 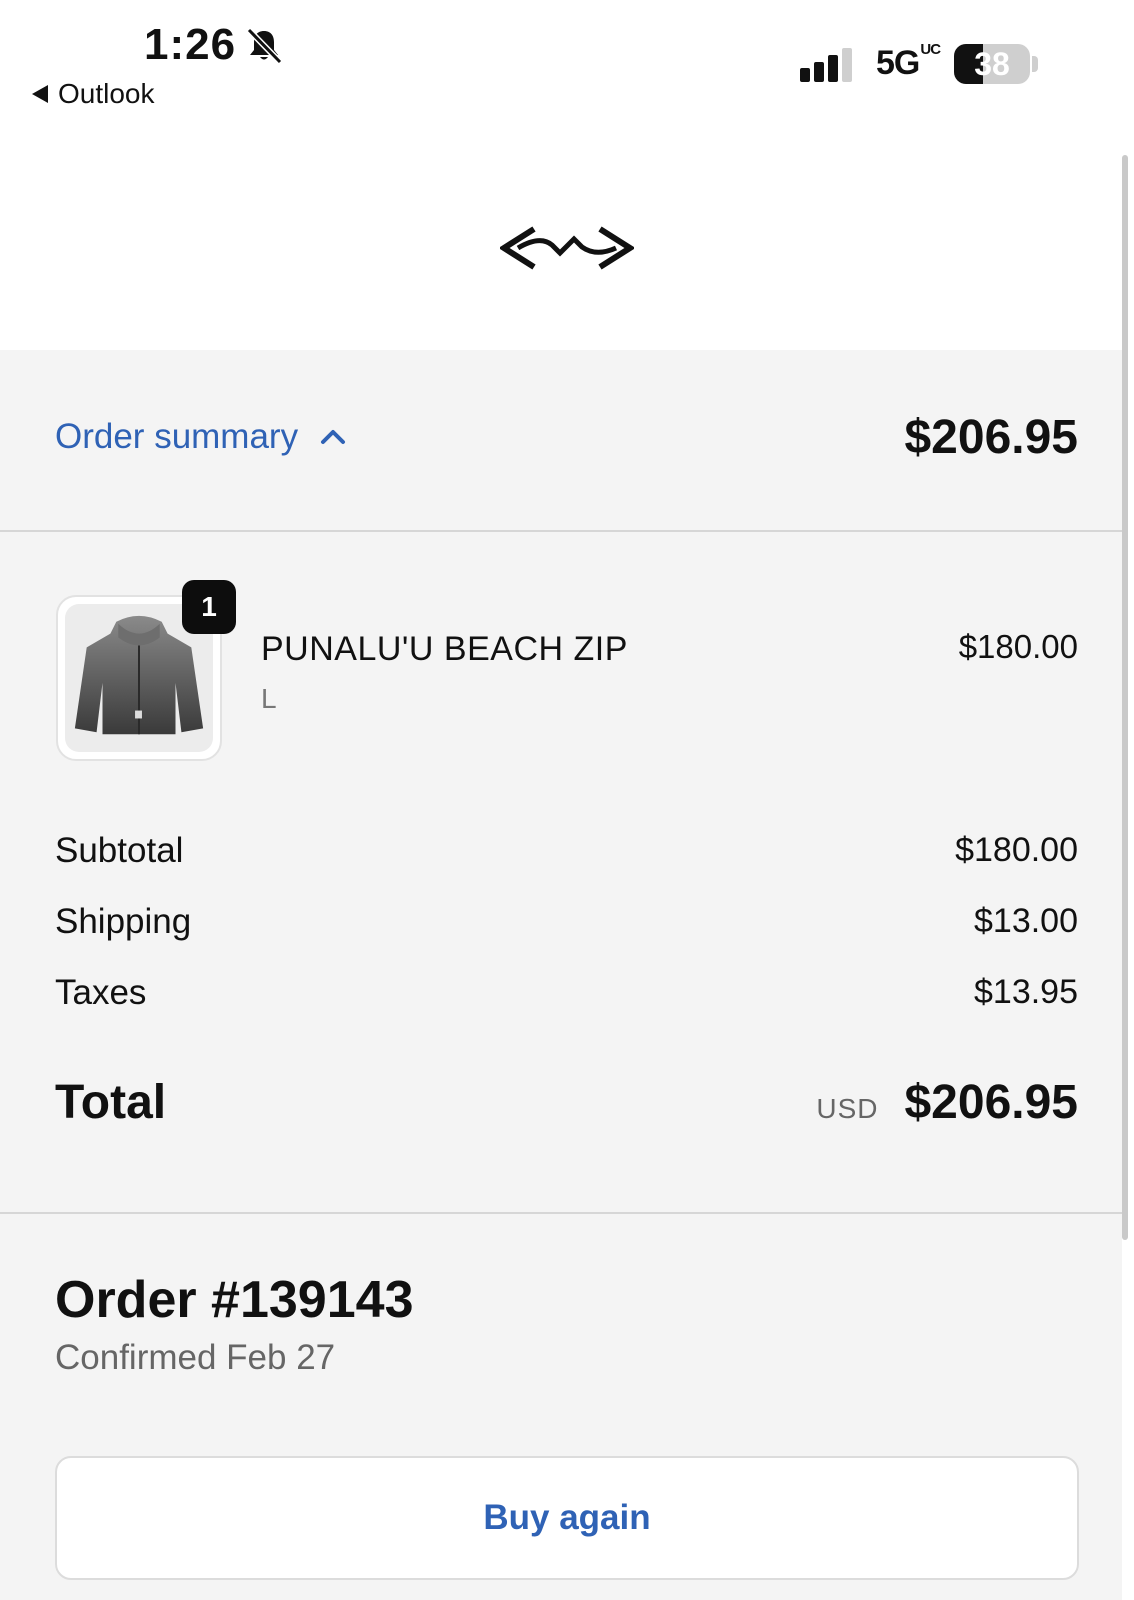 I want to click on total-value: $206.95, so click(x=991, y=1102).